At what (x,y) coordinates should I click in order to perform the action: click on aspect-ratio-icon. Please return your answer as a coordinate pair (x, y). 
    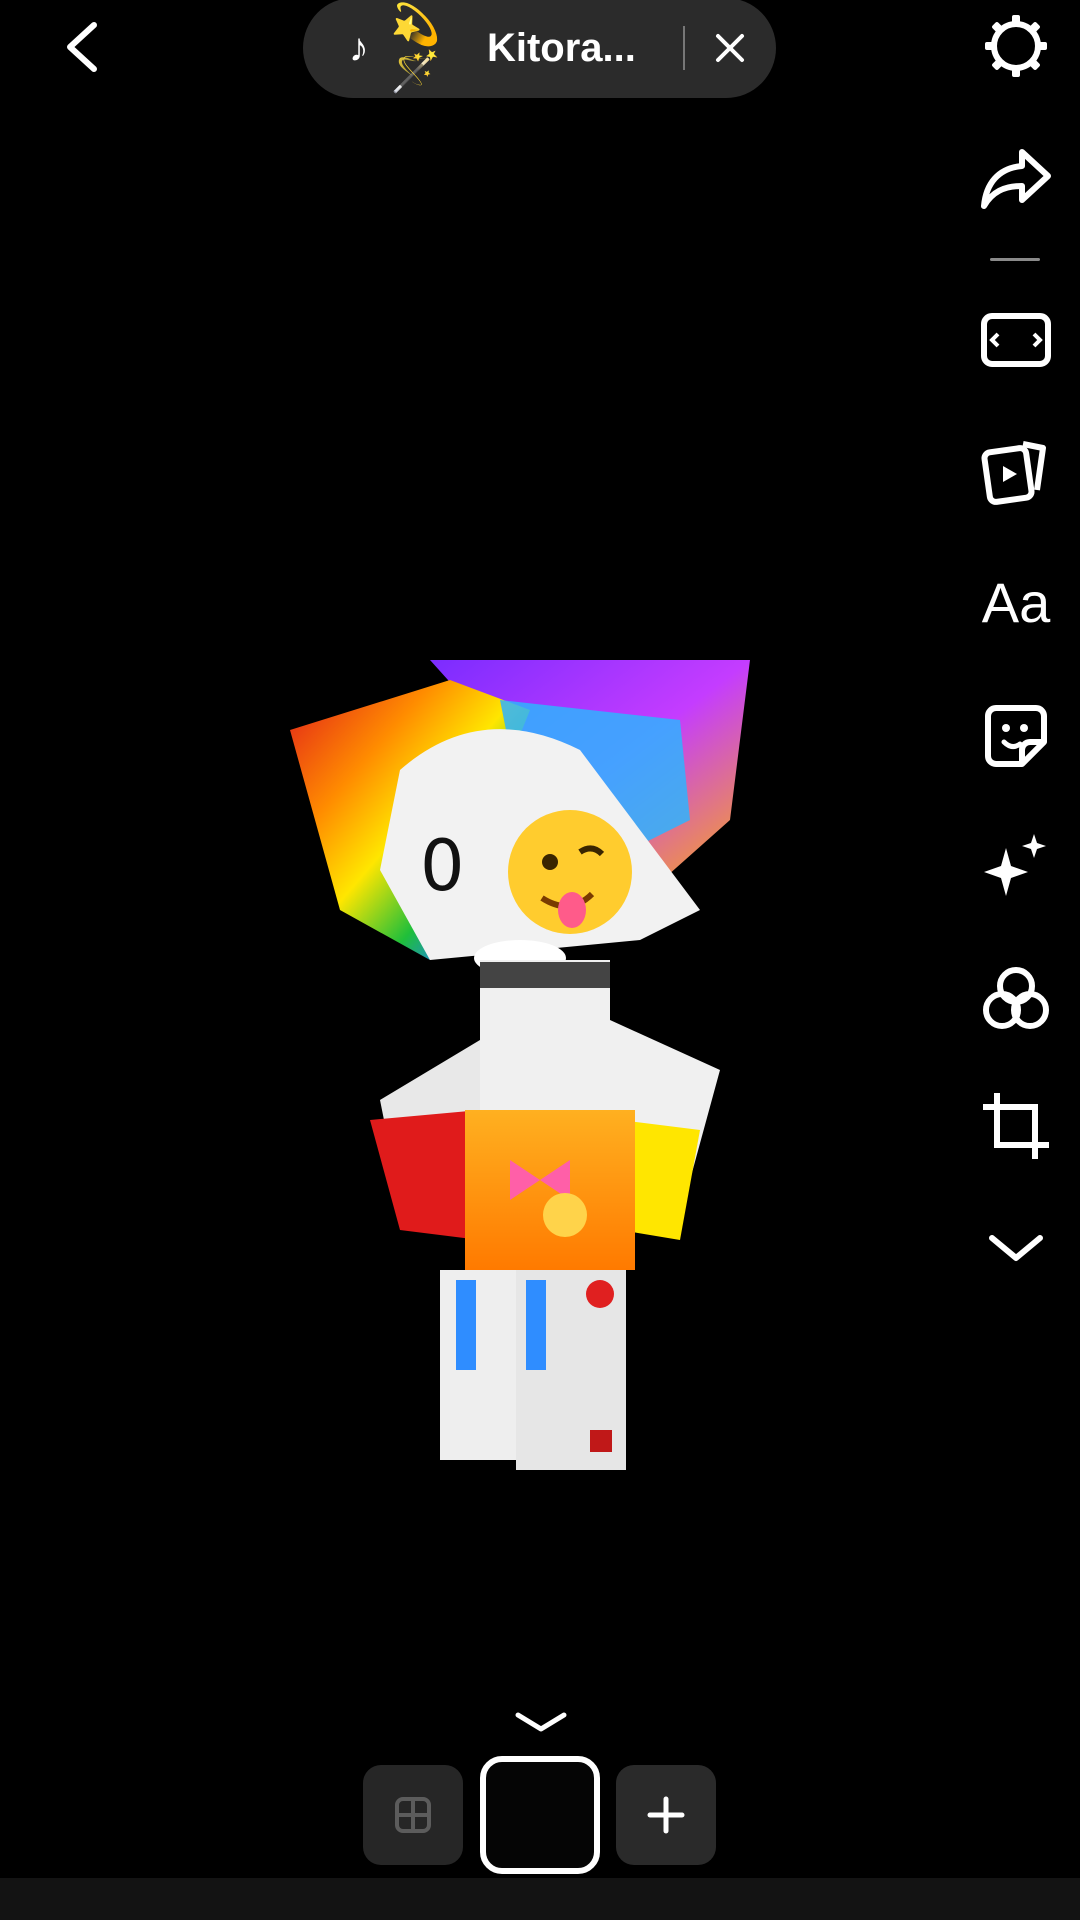
    Looking at the image, I should click on (1016, 340).